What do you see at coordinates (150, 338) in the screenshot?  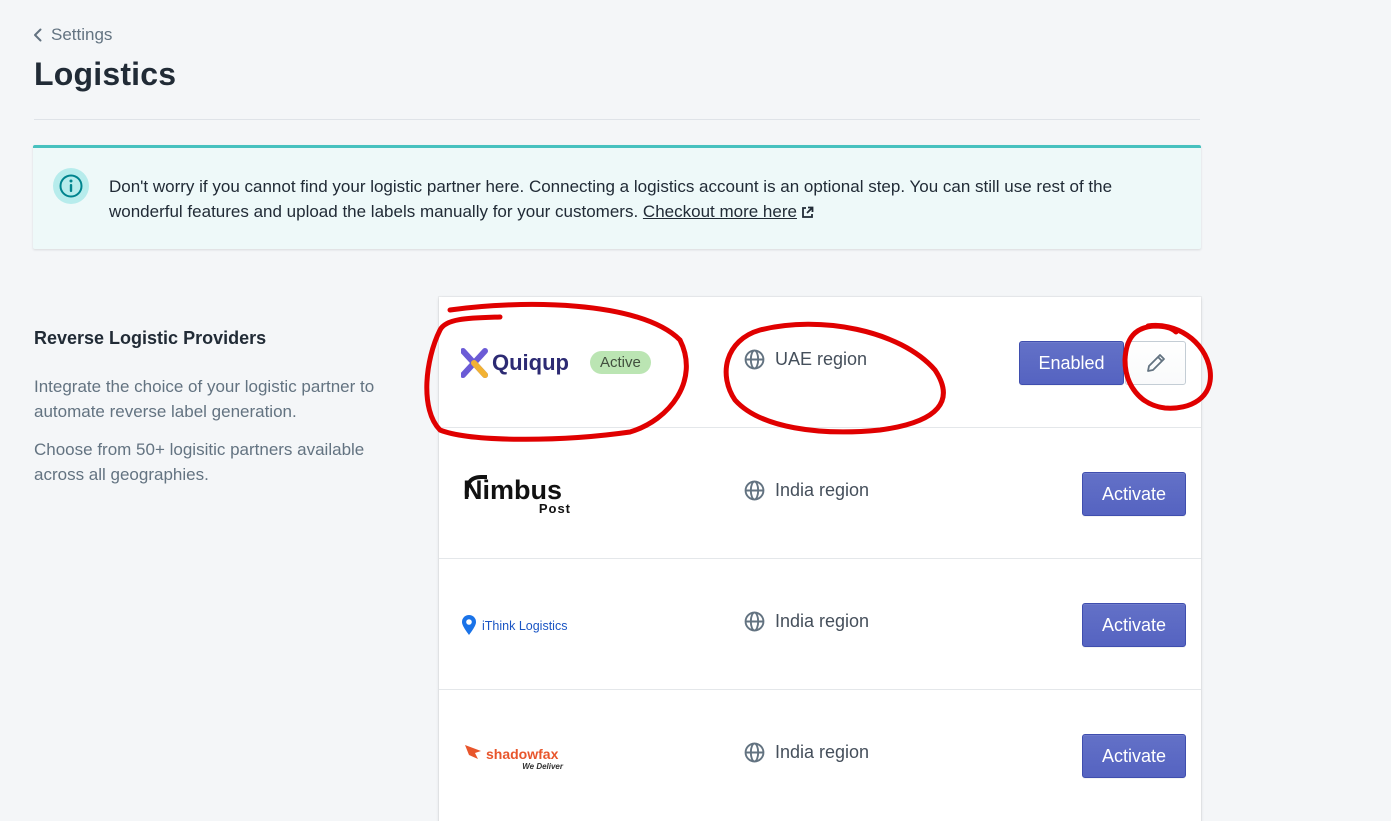 I see `section-title: Reverse Logistic Providers` at bounding box center [150, 338].